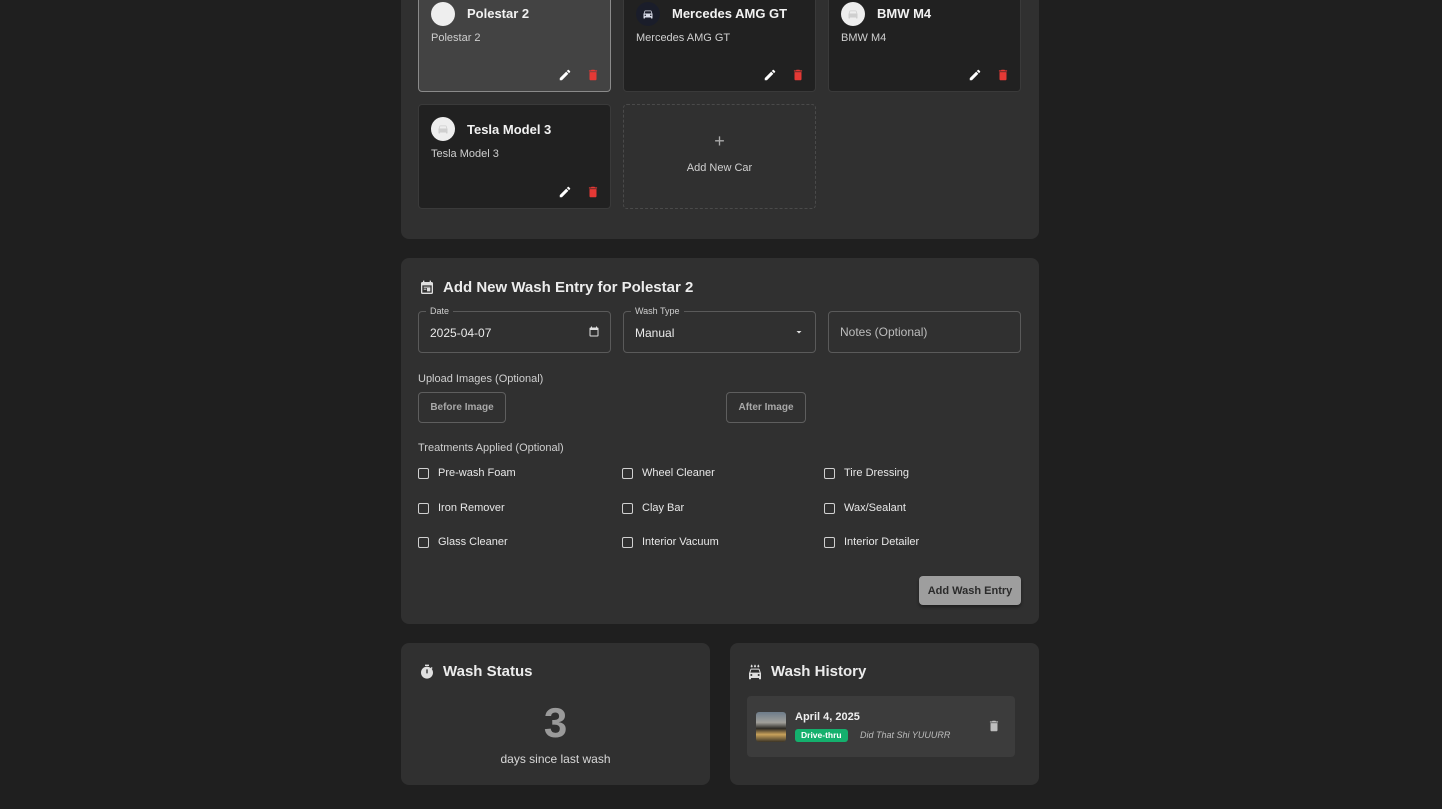 This screenshot has height=809, width=1442. I want to click on treatment-checkbox: Glass Cleaner, so click(463, 542).